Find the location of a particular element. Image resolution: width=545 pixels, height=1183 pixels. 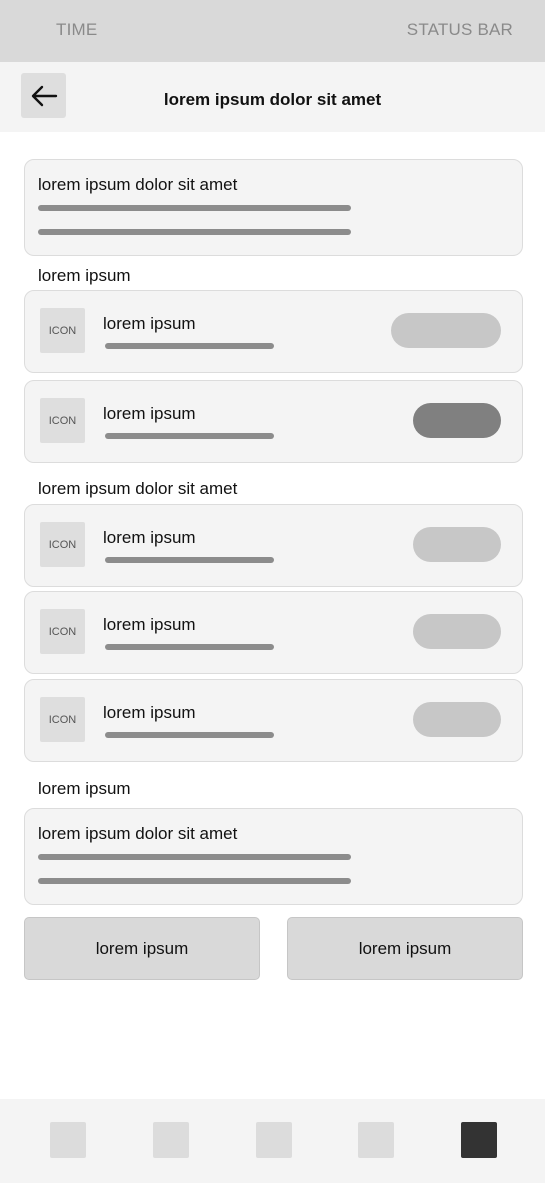

section-label: lorem ipsum dolor sit amet is located at coordinates (138, 488).